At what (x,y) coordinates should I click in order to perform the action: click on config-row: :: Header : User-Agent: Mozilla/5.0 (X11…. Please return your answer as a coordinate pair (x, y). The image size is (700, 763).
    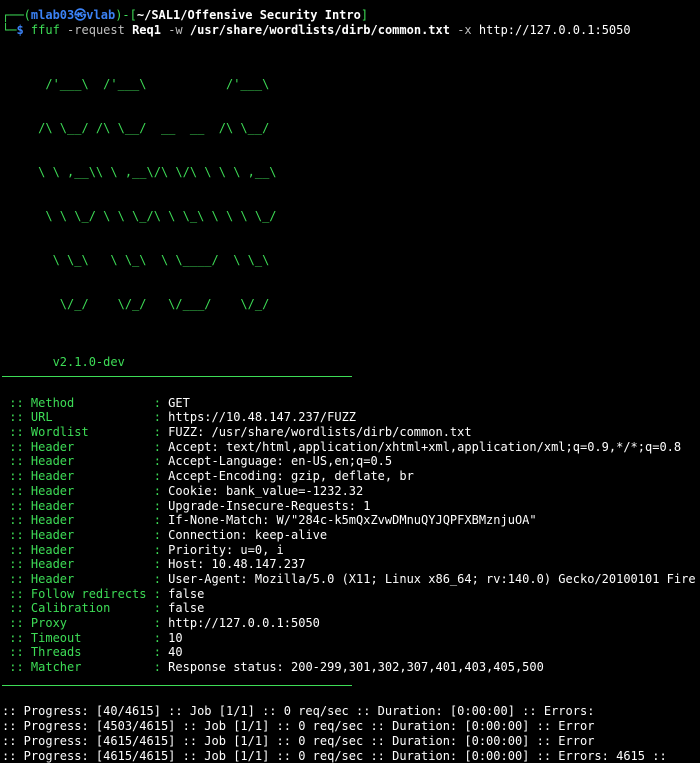
    Looking at the image, I should click on (349, 578).